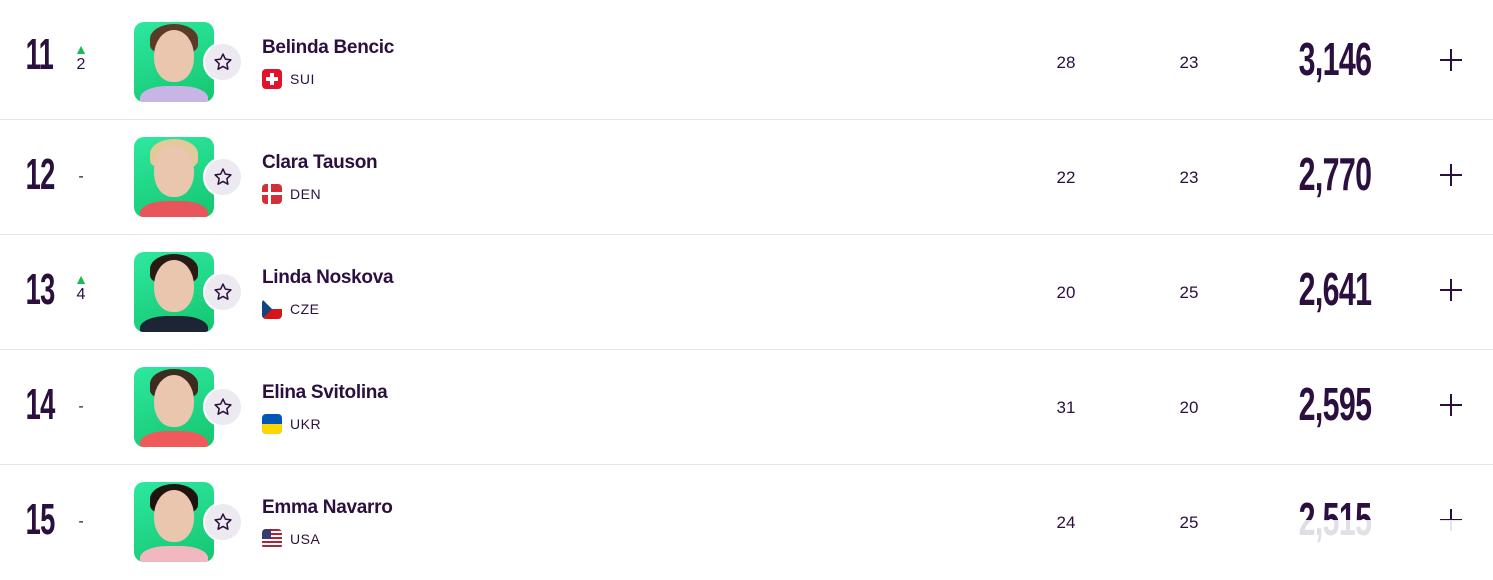 The image size is (1493, 580). Describe the element at coordinates (305, 539) in the screenshot. I see `country-code: USA` at that location.